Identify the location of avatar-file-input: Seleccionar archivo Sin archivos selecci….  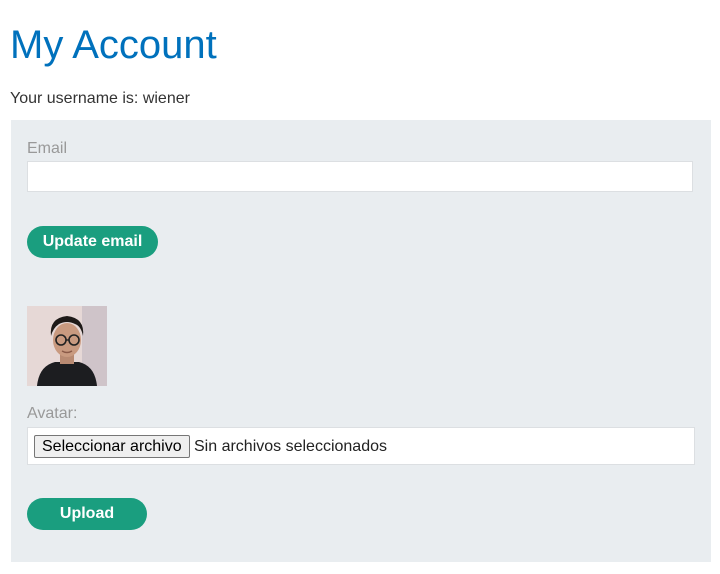
(361, 446).